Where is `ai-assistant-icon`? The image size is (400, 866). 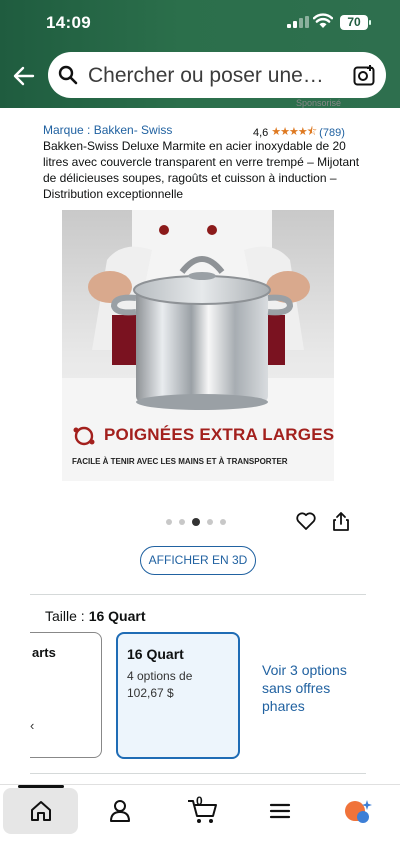
ai-assistant-icon is located at coordinates (358, 811).